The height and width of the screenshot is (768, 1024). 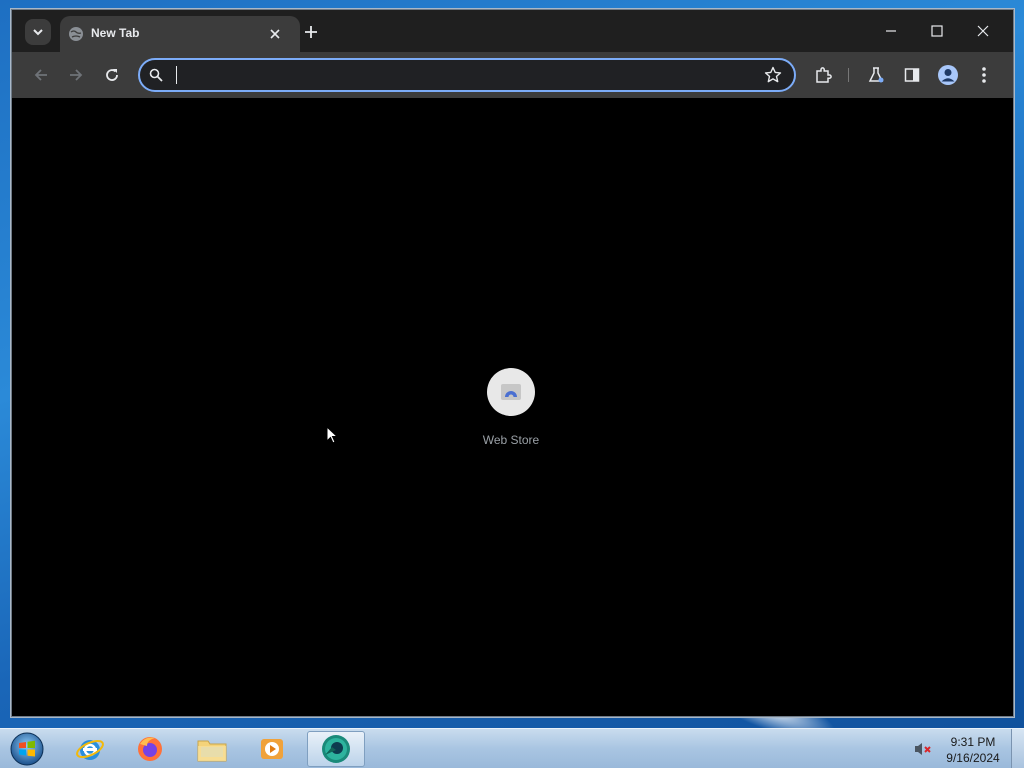 I want to click on shortcut-web-store: Web Store, so click(x=511, y=405).